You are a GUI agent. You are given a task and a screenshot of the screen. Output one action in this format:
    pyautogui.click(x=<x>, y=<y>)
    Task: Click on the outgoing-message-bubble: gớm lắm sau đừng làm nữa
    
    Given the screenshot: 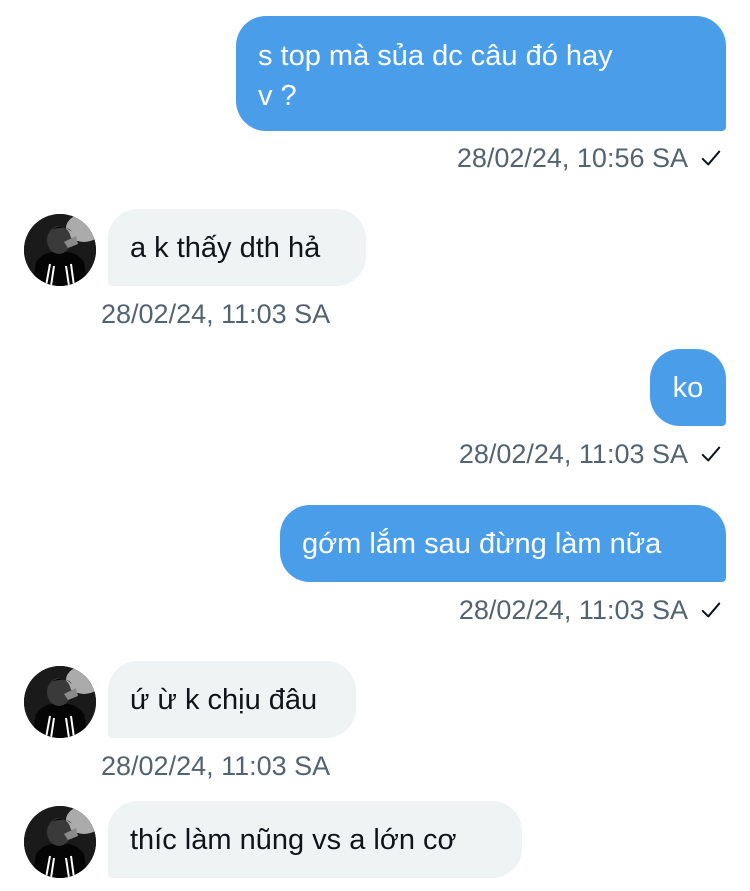 What is the action you would take?
    pyautogui.click(x=503, y=543)
    